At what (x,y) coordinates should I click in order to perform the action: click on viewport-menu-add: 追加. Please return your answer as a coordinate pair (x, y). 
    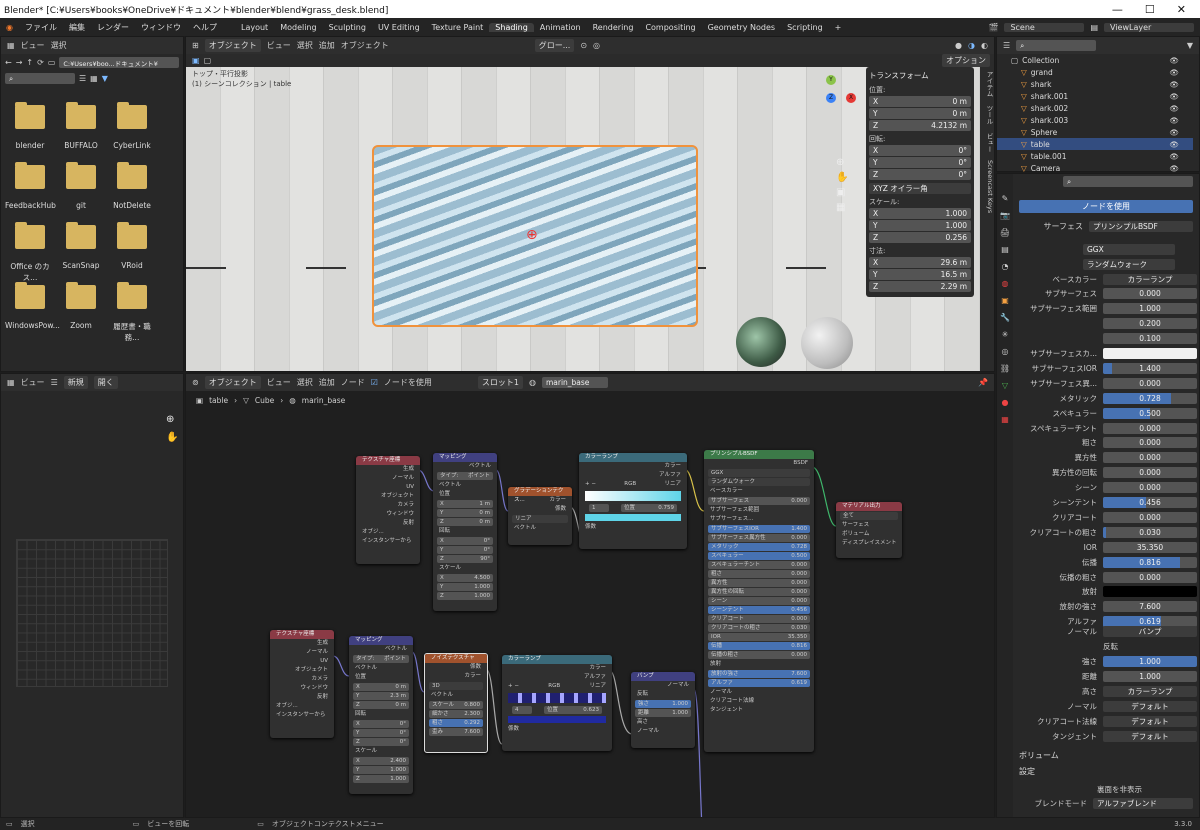
    Looking at the image, I should click on (327, 45).